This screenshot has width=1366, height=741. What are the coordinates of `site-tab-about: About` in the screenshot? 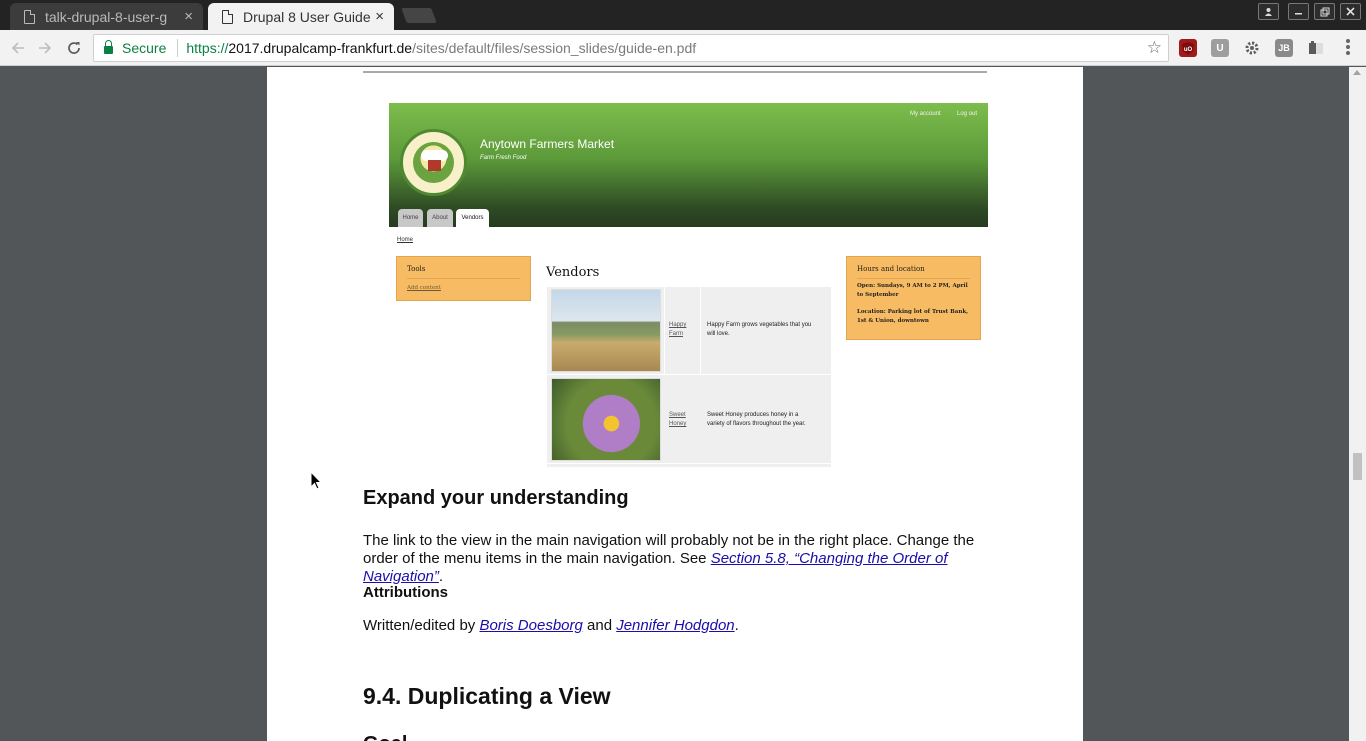 It's located at (440, 218).